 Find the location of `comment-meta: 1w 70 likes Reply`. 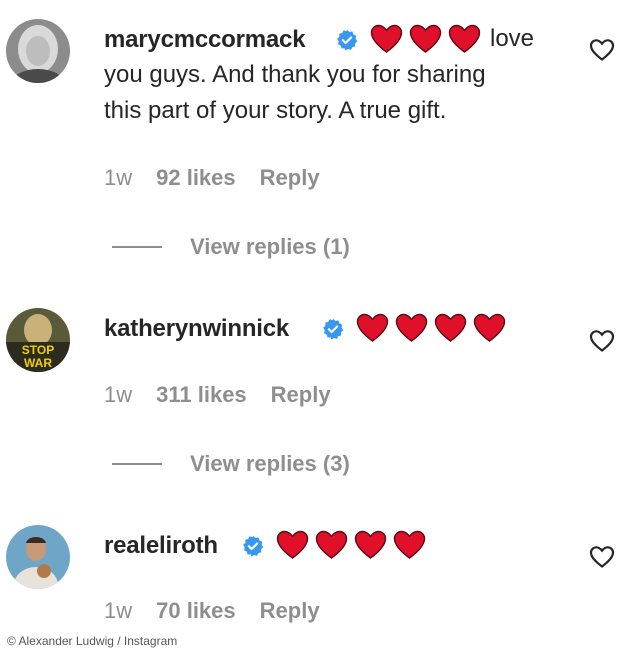

comment-meta: 1w 70 likes Reply is located at coordinates (212, 611).